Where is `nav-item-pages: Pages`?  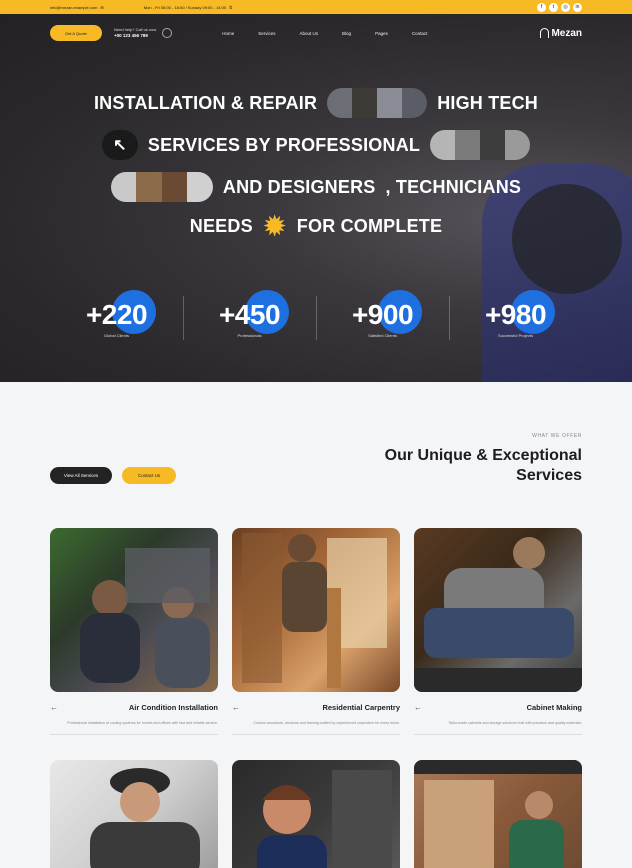 nav-item-pages: Pages is located at coordinates (381, 33).